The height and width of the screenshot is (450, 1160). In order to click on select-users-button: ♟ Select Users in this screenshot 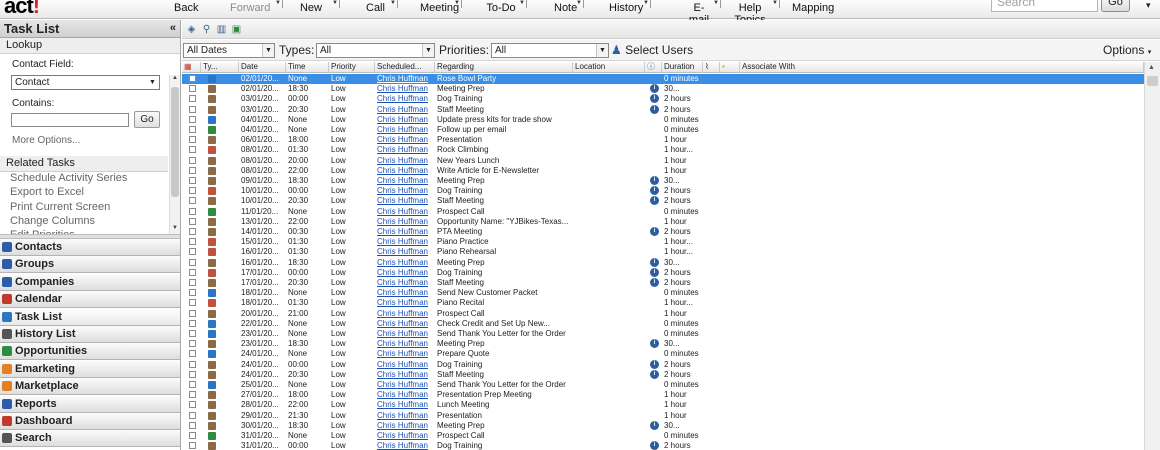, I will do `click(652, 50)`.